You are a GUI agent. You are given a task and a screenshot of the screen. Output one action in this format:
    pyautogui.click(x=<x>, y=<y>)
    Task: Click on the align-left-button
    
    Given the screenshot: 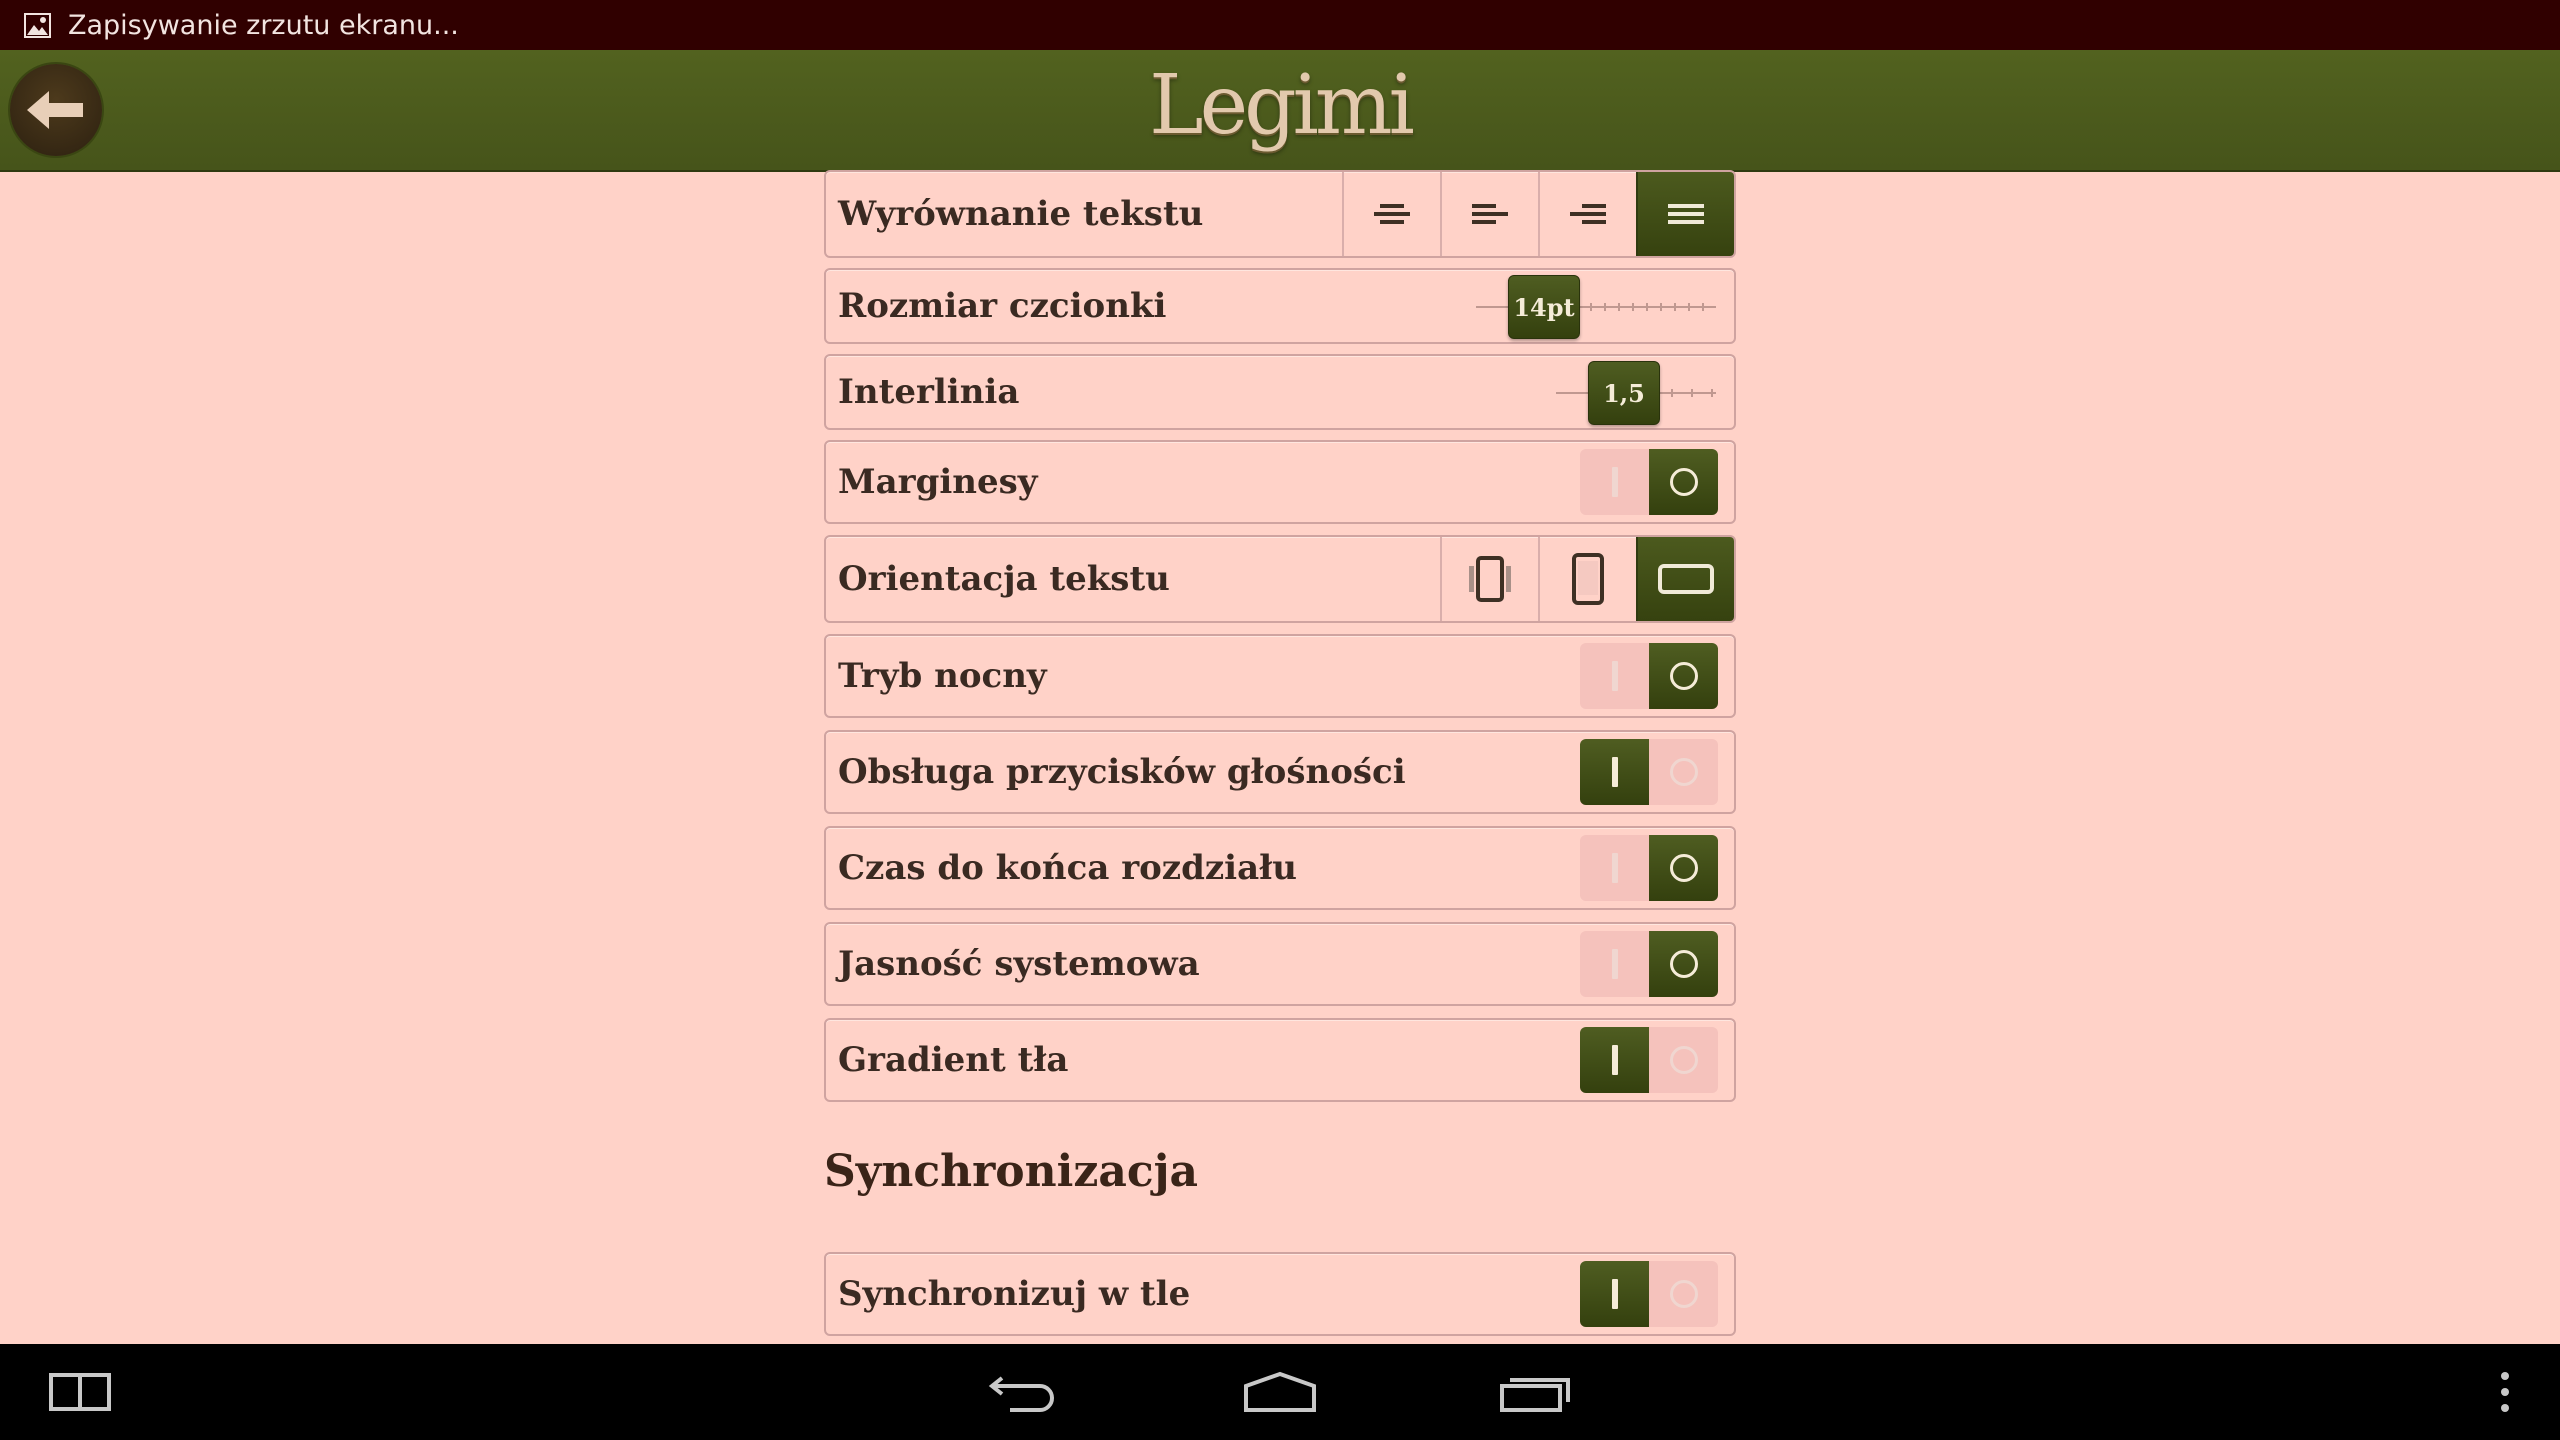 What is the action you would take?
    pyautogui.click(x=1489, y=214)
    